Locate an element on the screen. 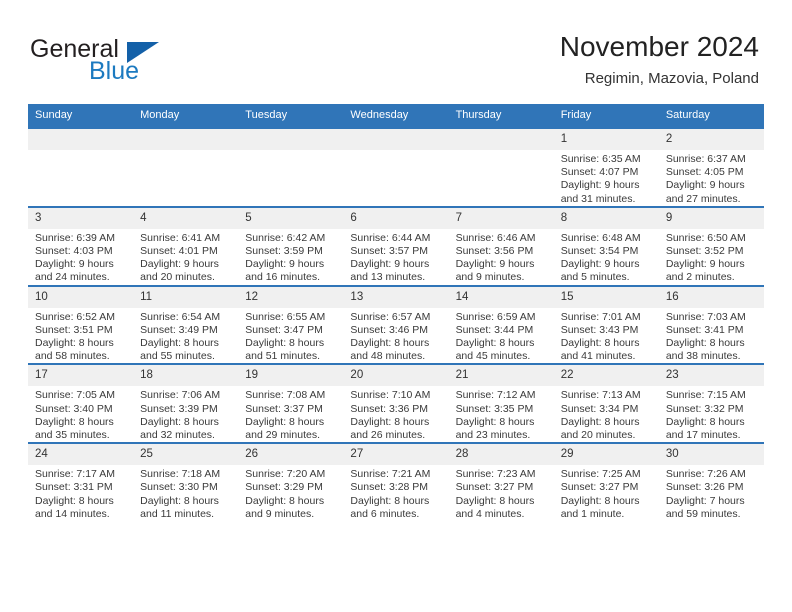 The width and height of the screenshot is (792, 612). day-detail-daylight2: and 41 minutes. is located at coordinates (598, 356).